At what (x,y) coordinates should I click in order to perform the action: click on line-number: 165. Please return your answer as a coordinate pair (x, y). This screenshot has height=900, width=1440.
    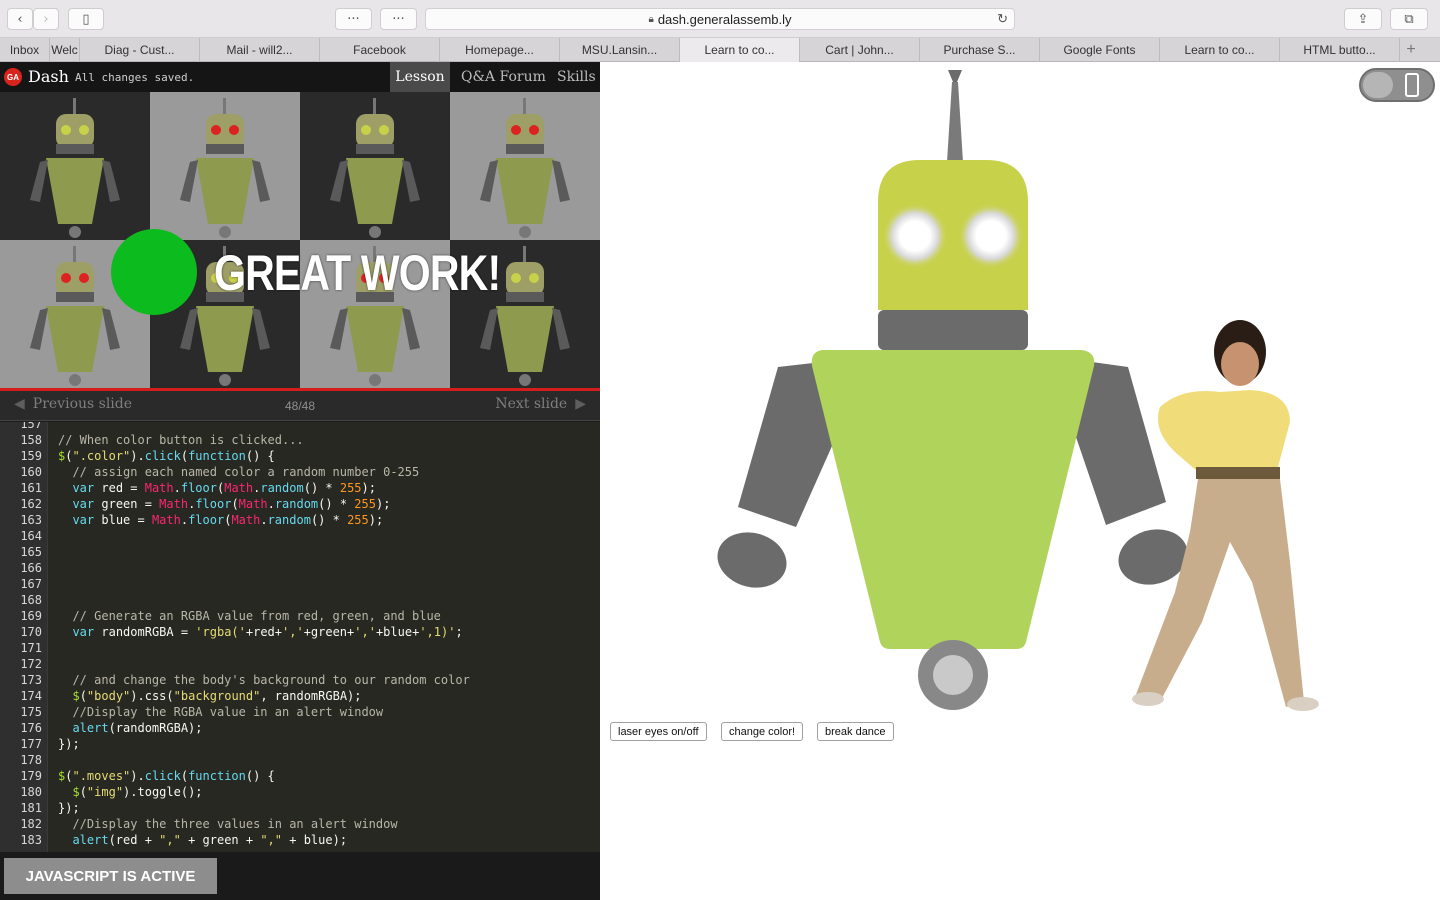
    Looking at the image, I should click on (31, 552).